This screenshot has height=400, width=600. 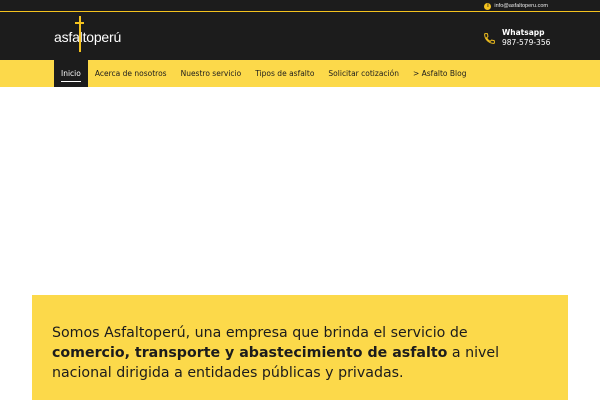 What do you see at coordinates (489, 38) in the screenshot?
I see `phone-icon` at bounding box center [489, 38].